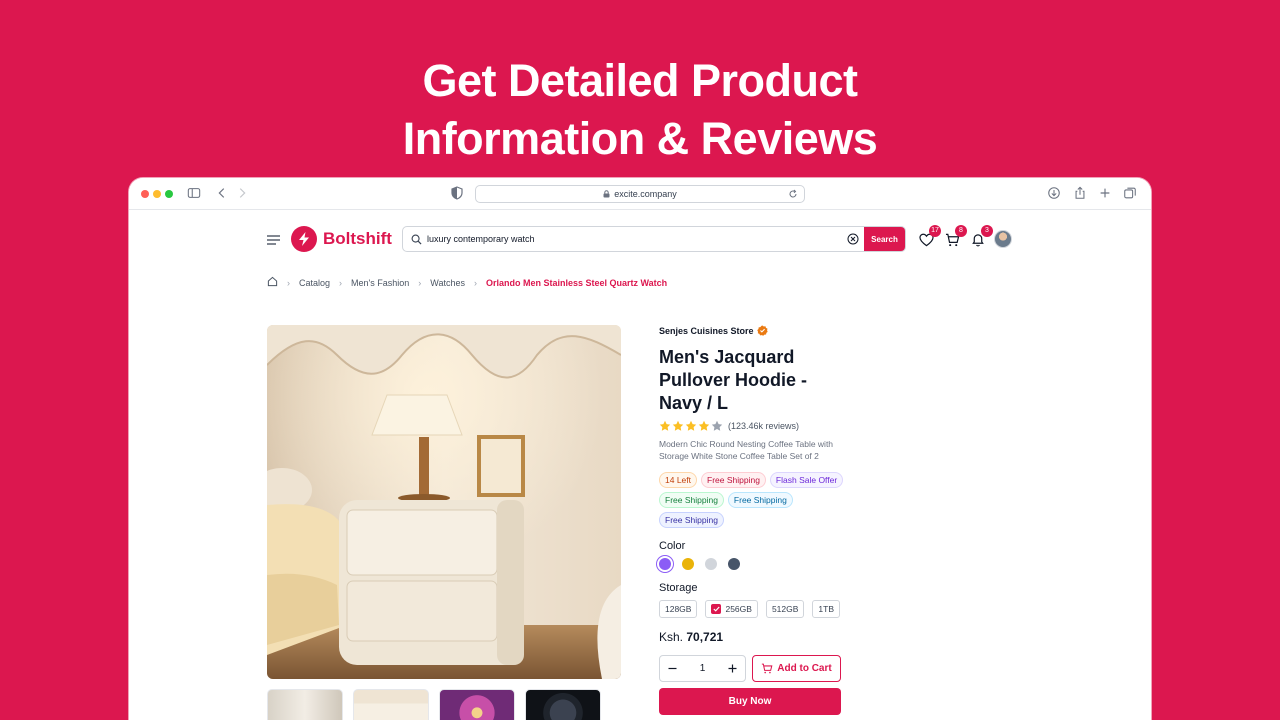 Image resolution: width=1280 pixels, height=720 pixels. What do you see at coordinates (767, 668) in the screenshot?
I see `cart-icon` at bounding box center [767, 668].